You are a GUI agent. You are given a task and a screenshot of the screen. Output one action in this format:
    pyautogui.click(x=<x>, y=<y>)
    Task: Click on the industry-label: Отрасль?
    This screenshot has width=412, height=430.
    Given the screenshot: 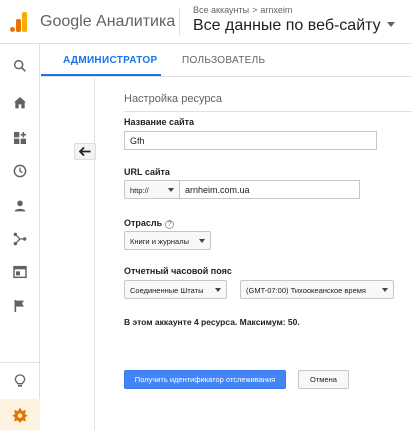 What is the action you would take?
    pyautogui.click(x=149, y=223)
    